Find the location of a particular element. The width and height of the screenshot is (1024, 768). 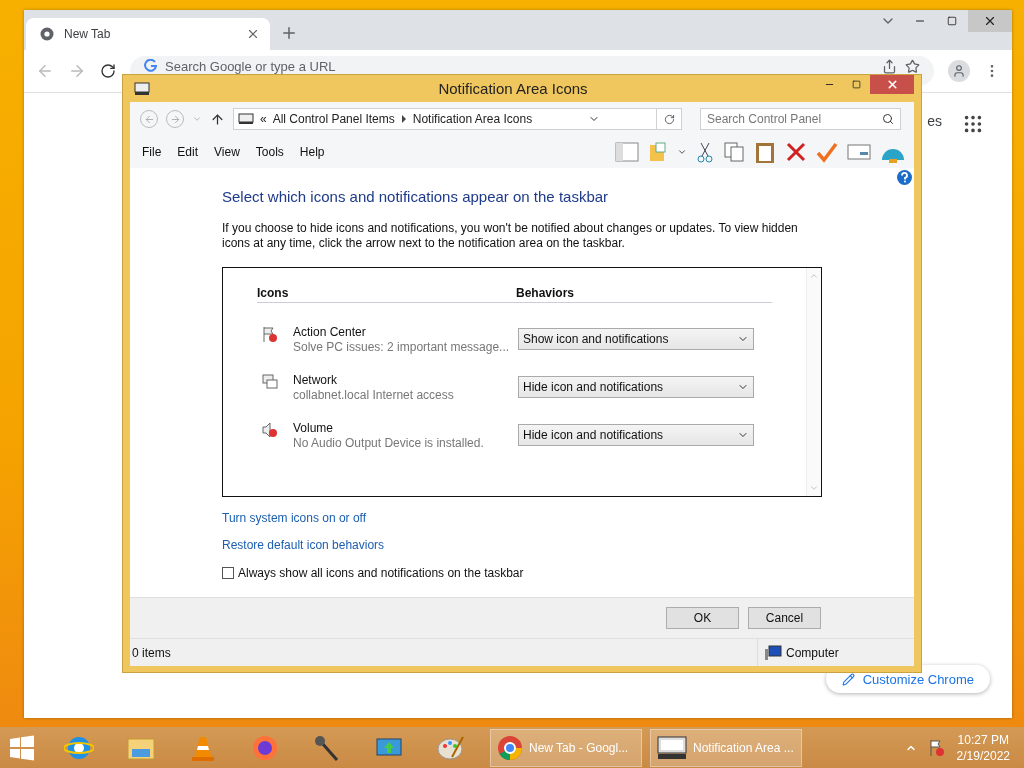

clock: 10:27 PM 2/19/2022 is located at coordinates (983, 747).